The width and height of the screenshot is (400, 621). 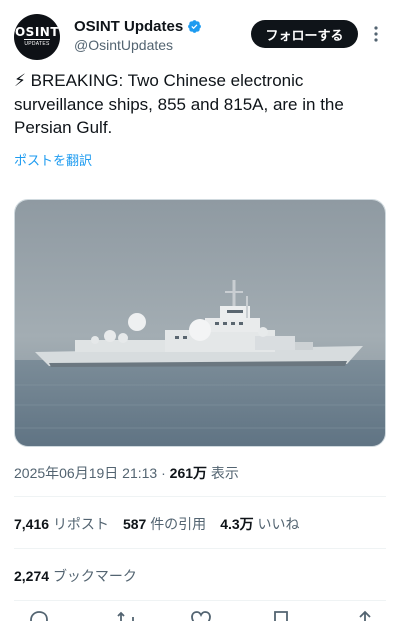 I want to click on timestamp: 2025年06月19日 21:13, so click(x=85, y=473).